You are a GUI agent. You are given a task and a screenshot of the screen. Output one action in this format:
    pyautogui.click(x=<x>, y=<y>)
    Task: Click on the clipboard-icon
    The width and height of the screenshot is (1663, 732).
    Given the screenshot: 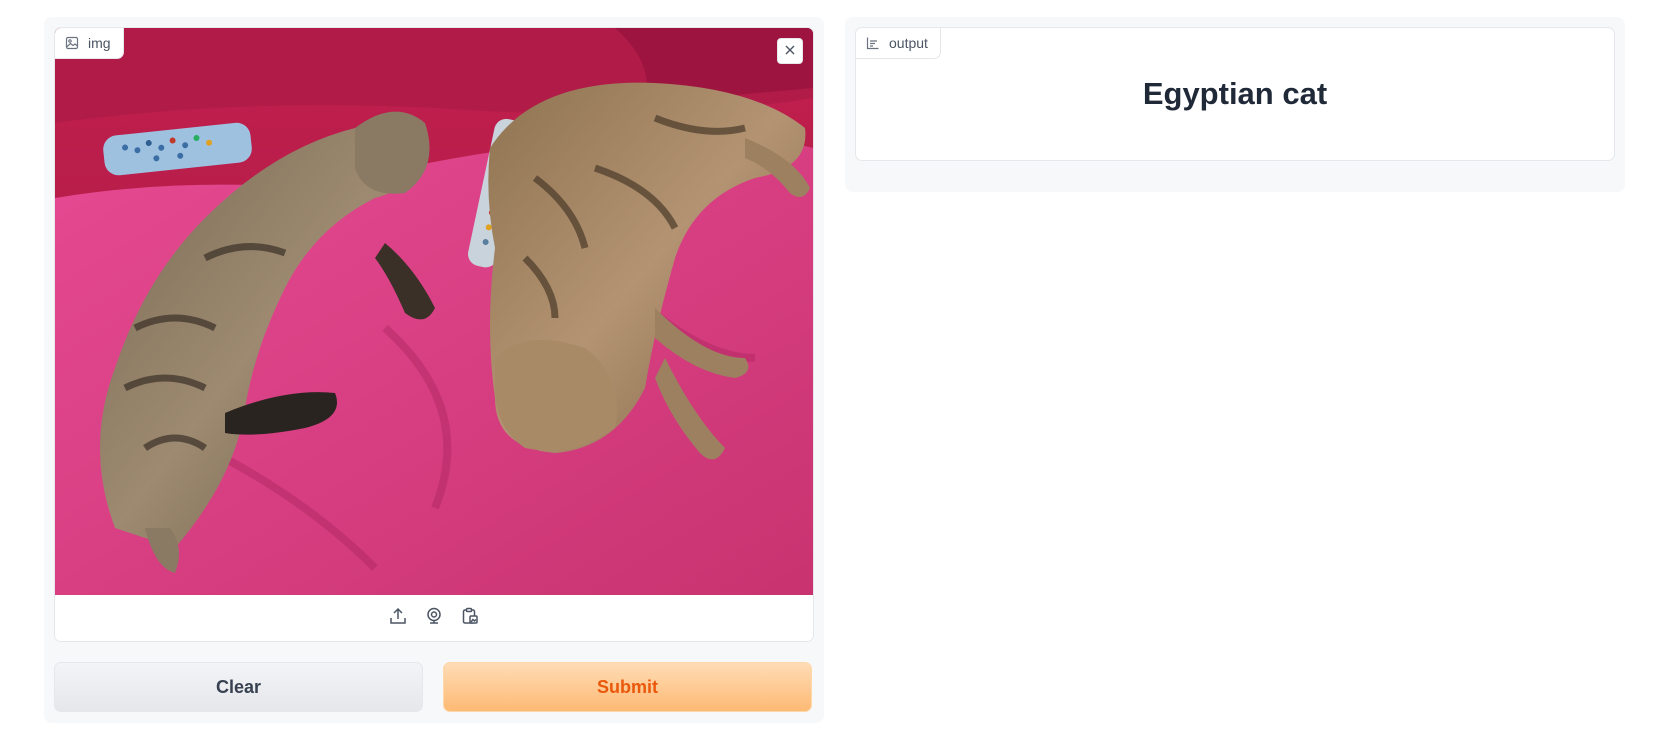 What is the action you would take?
    pyautogui.click(x=470, y=618)
    